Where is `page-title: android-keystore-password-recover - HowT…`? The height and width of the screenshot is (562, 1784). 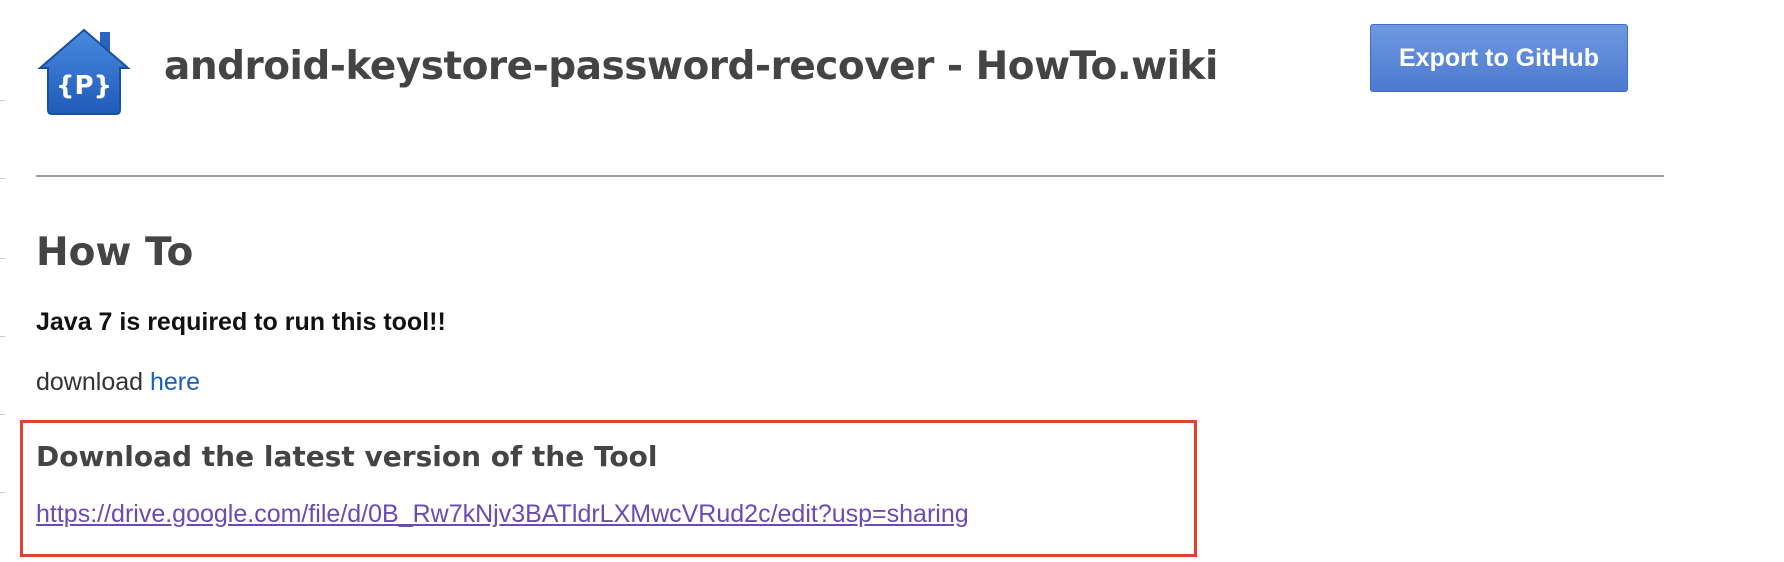
page-title: android-keystore-password-recover - HowT… is located at coordinates (691, 66).